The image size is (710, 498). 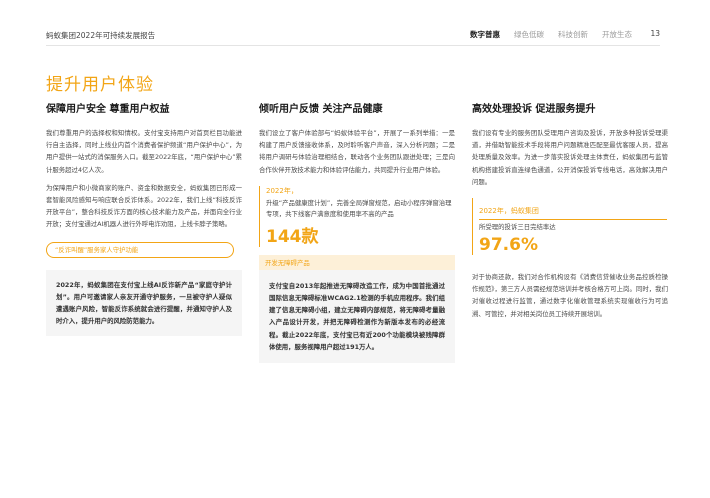 What do you see at coordinates (573, 34) in the screenshot?
I see `nav-item-tech-innovation: 科技创新` at bounding box center [573, 34].